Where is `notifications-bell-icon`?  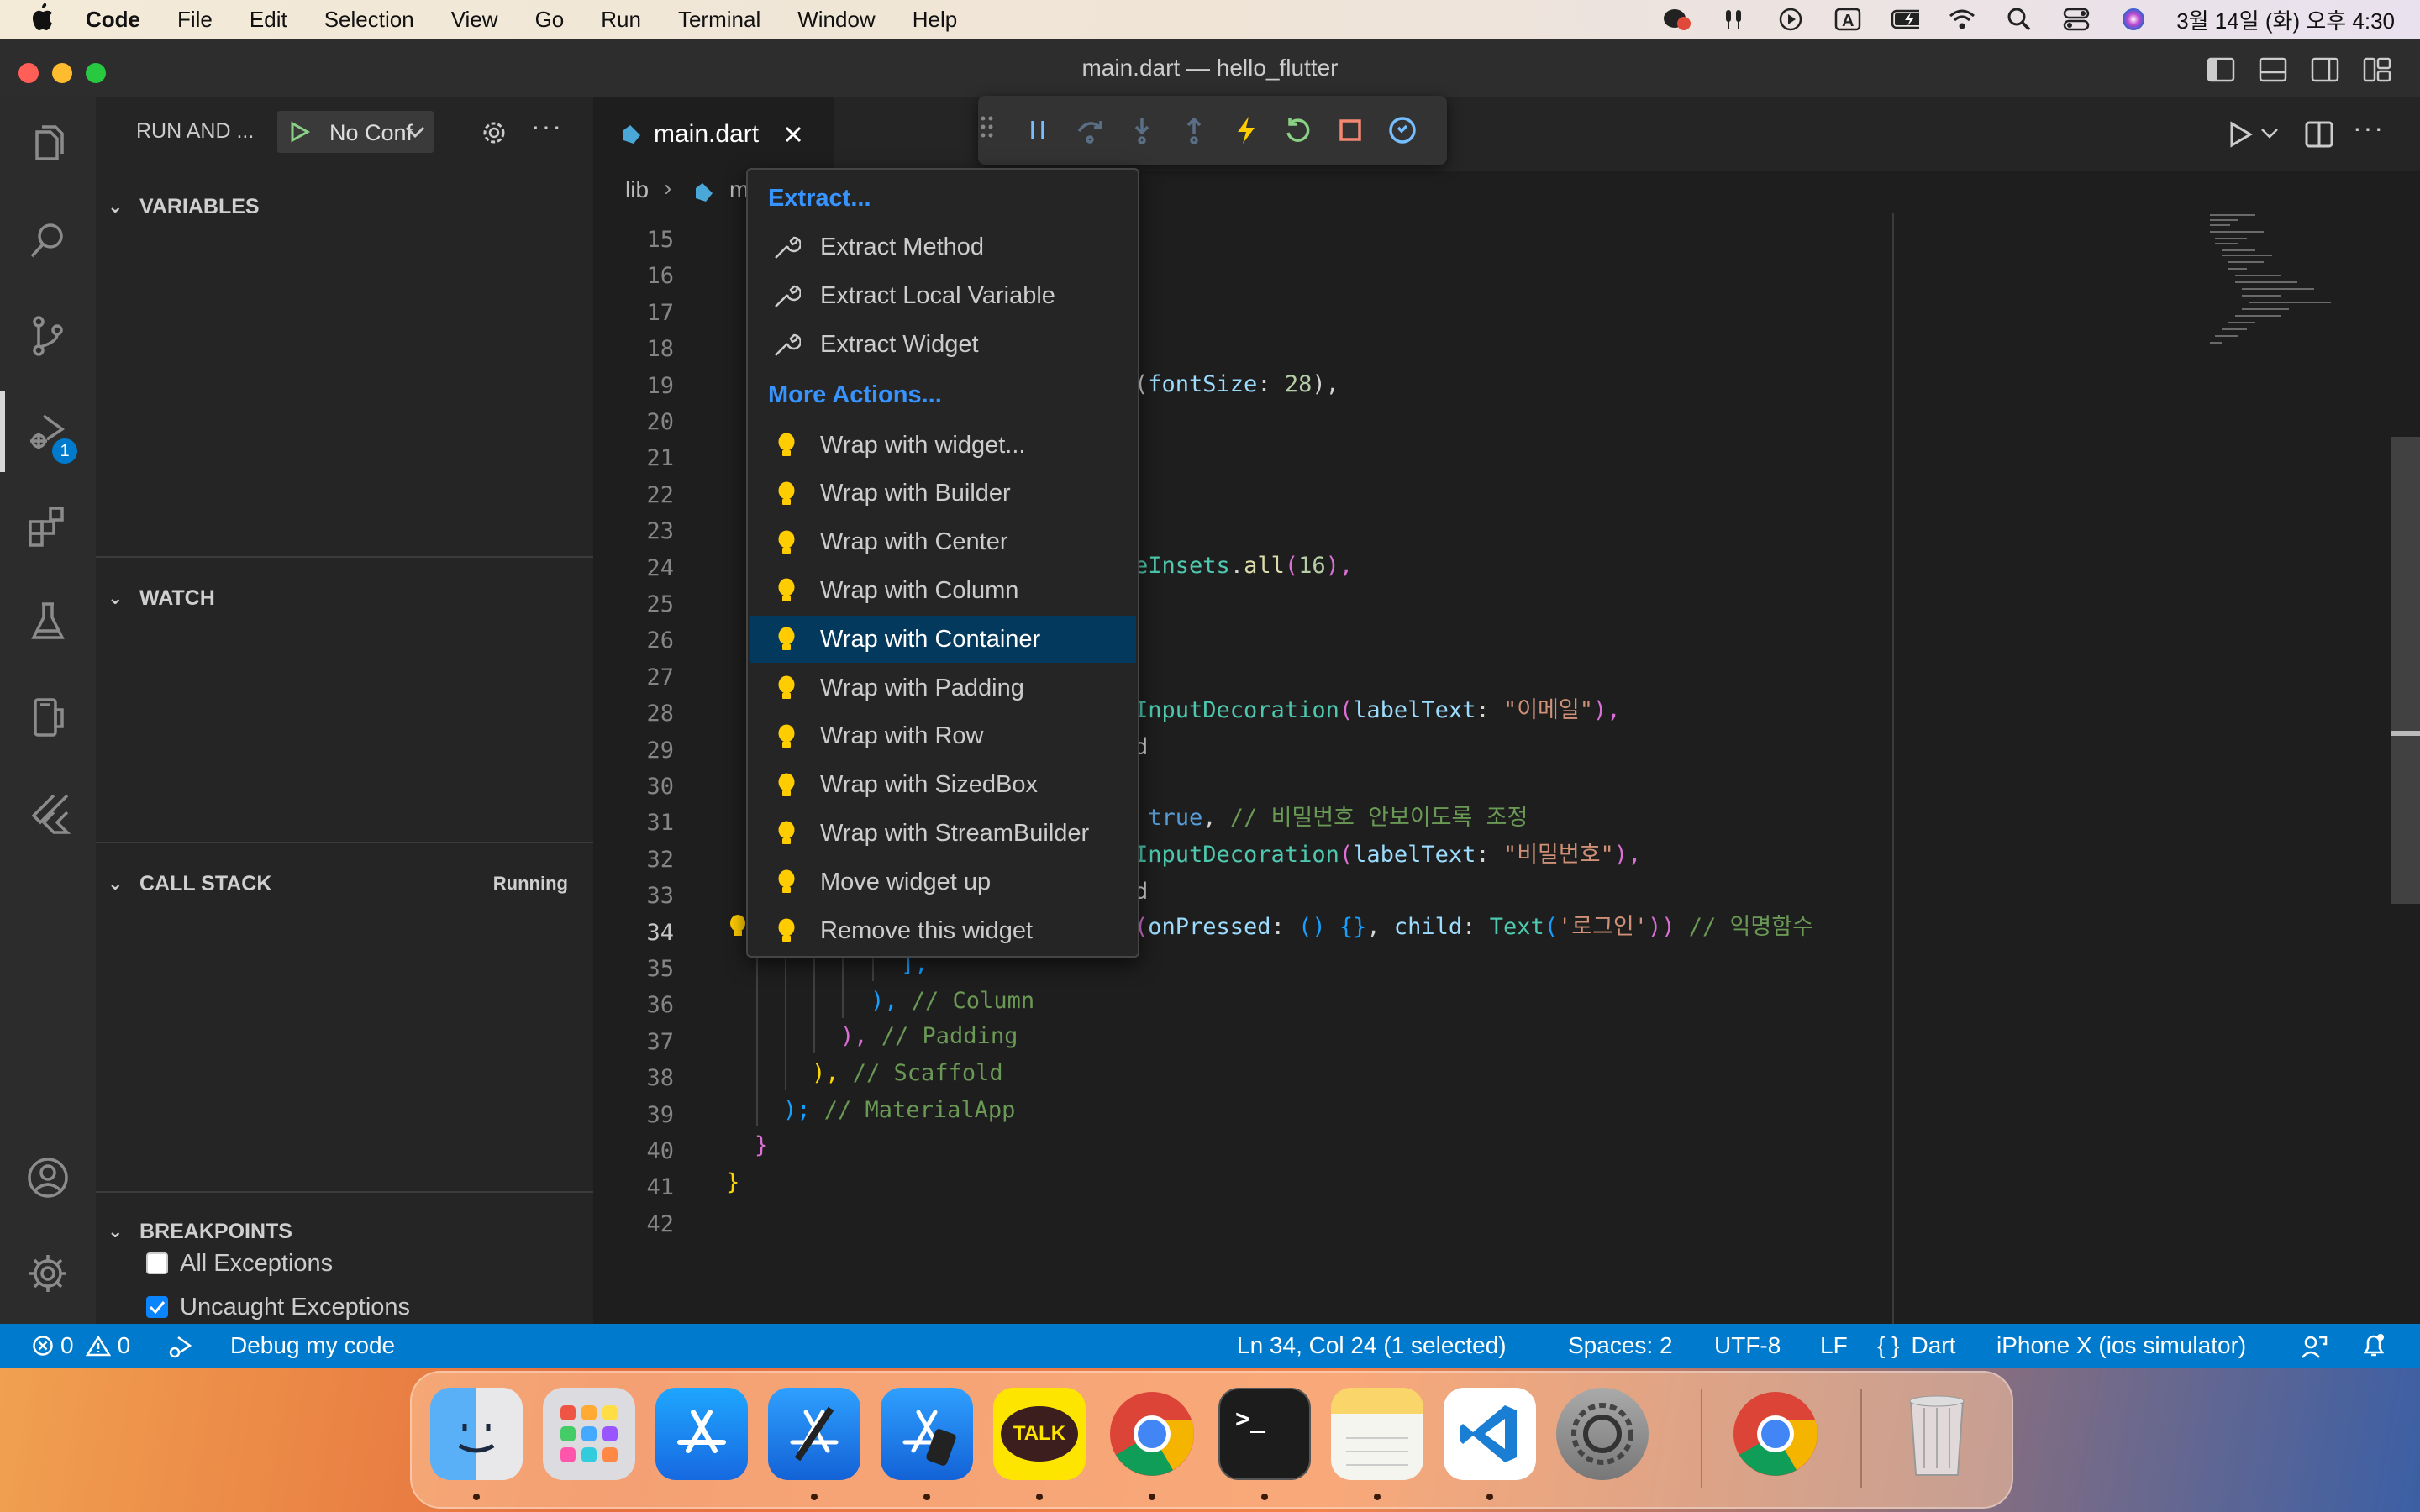 notifications-bell-icon is located at coordinates (2373, 1345).